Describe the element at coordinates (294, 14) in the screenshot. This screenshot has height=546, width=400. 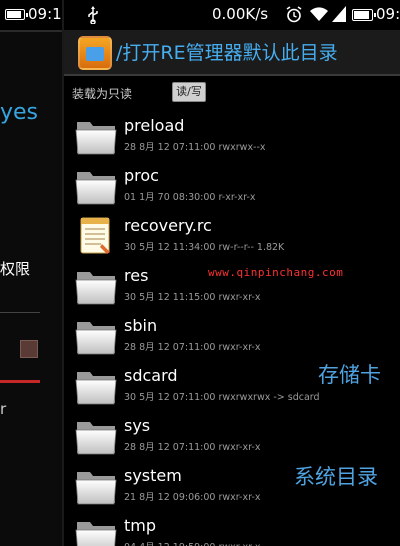
I see `alarm-icon` at that location.